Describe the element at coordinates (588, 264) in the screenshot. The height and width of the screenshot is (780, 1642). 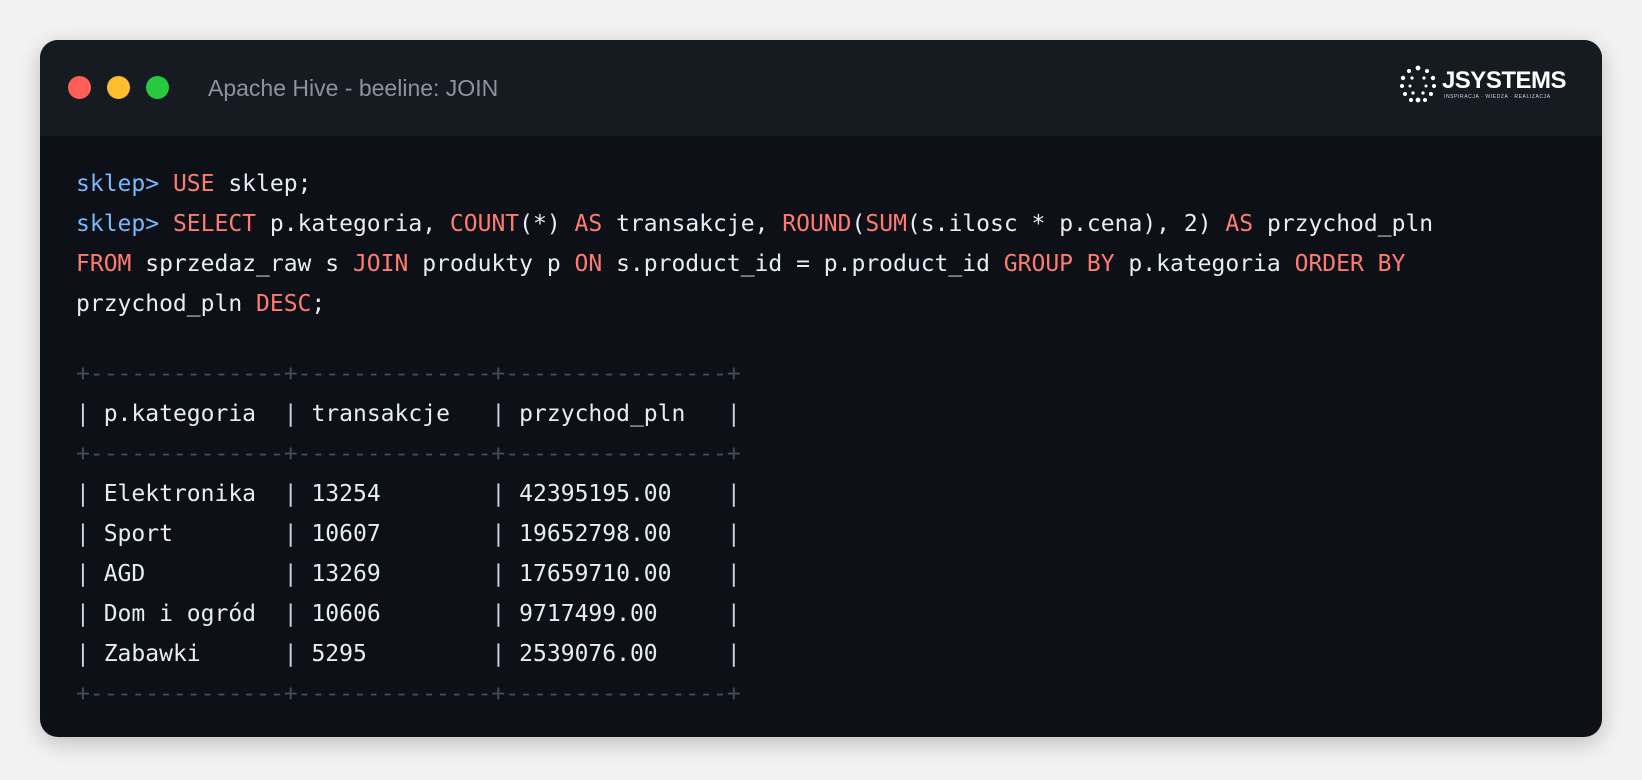
I see `sql-keyword: ON` at that location.